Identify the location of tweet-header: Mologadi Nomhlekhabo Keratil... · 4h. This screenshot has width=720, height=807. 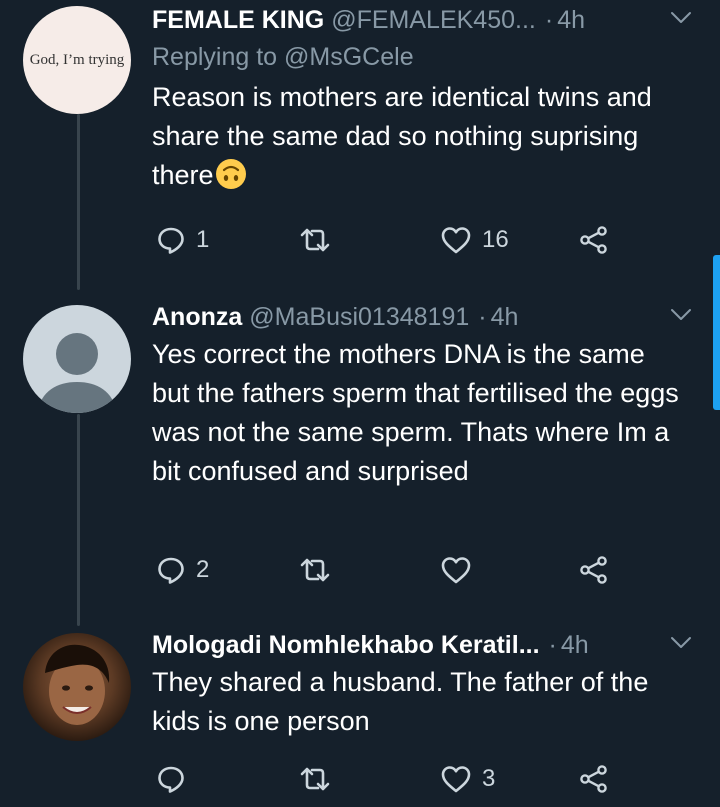
(436, 645).